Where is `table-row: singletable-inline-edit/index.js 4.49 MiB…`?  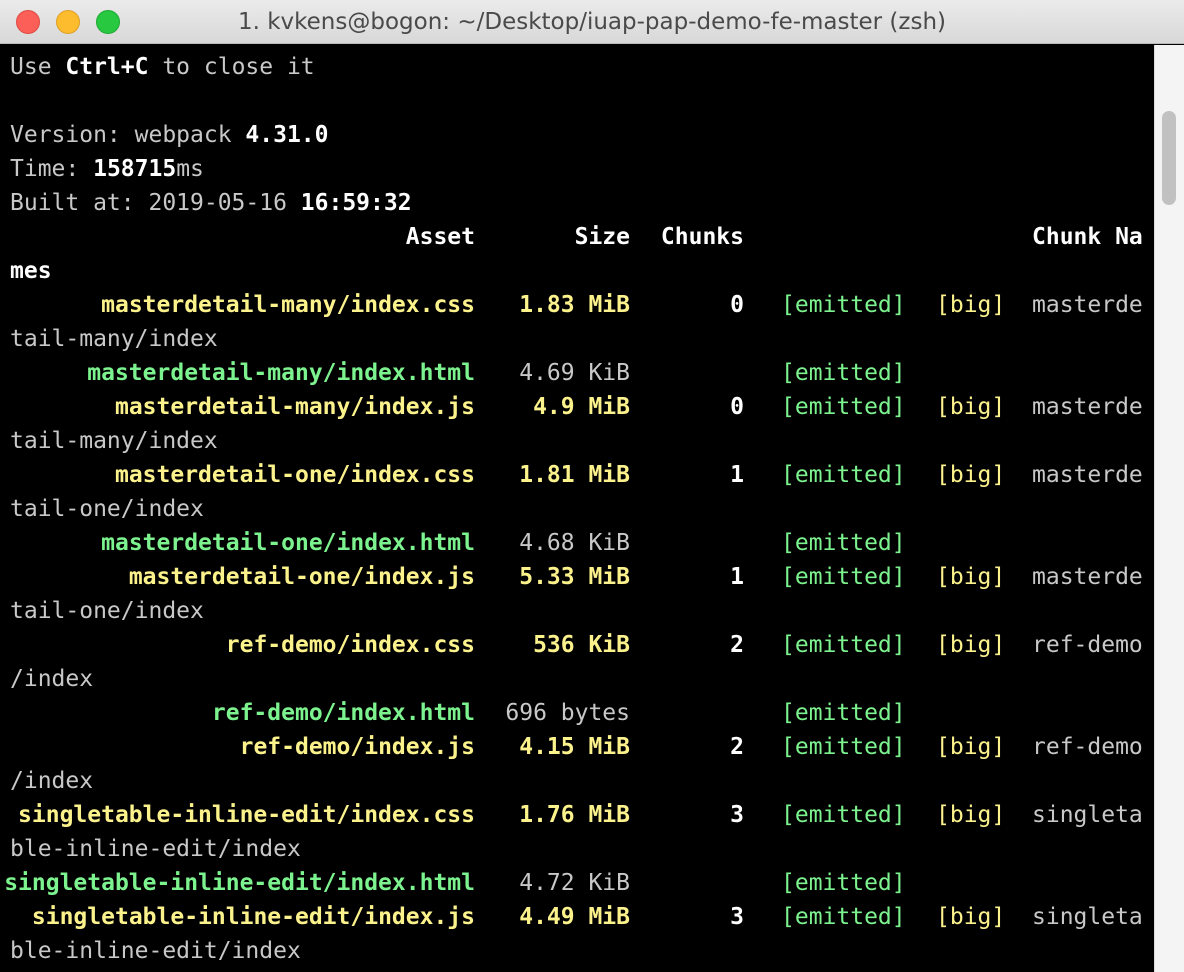 table-row: singletable-inline-edit/index.js 4.49 MiB… is located at coordinates (572, 917).